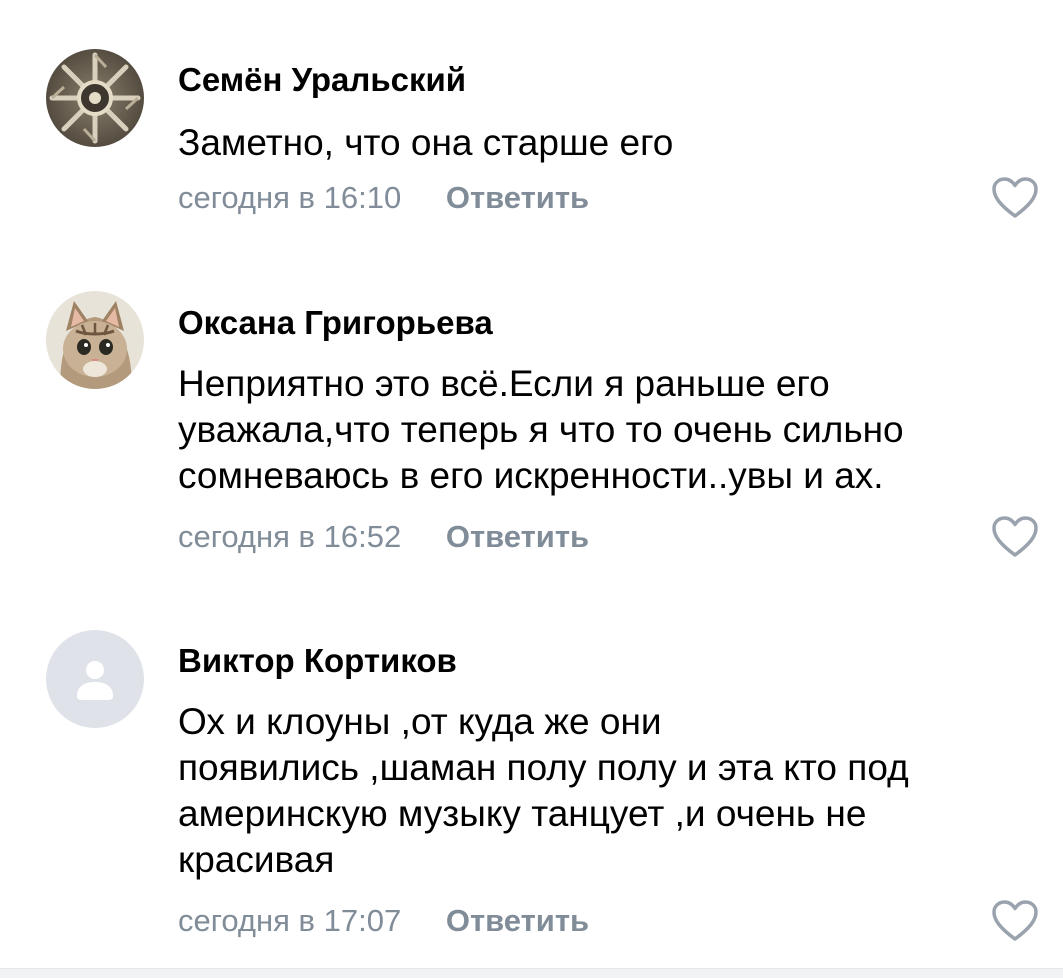 The image size is (1063, 978). I want to click on comment-meta: сегодня в 16:10 Ответить, so click(383, 198).